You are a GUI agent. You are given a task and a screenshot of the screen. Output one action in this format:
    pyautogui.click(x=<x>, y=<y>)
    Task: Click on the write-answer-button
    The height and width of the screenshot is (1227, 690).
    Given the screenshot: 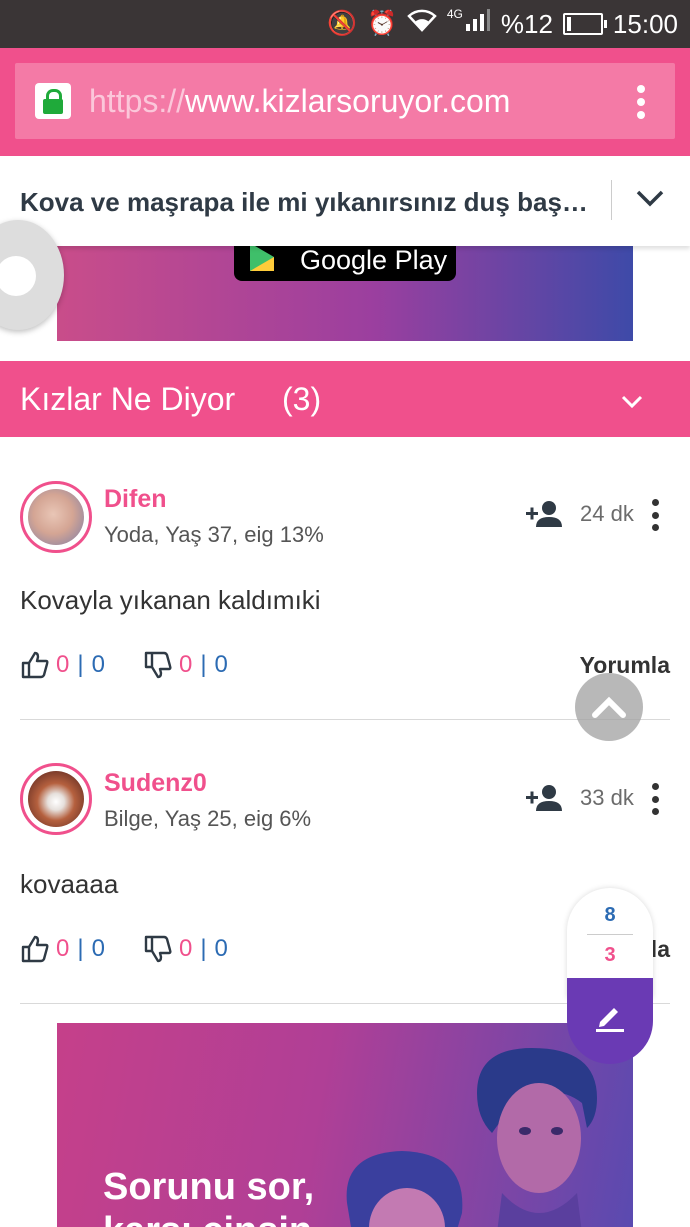 What is the action you would take?
    pyautogui.click(x=610, y=1021)
    